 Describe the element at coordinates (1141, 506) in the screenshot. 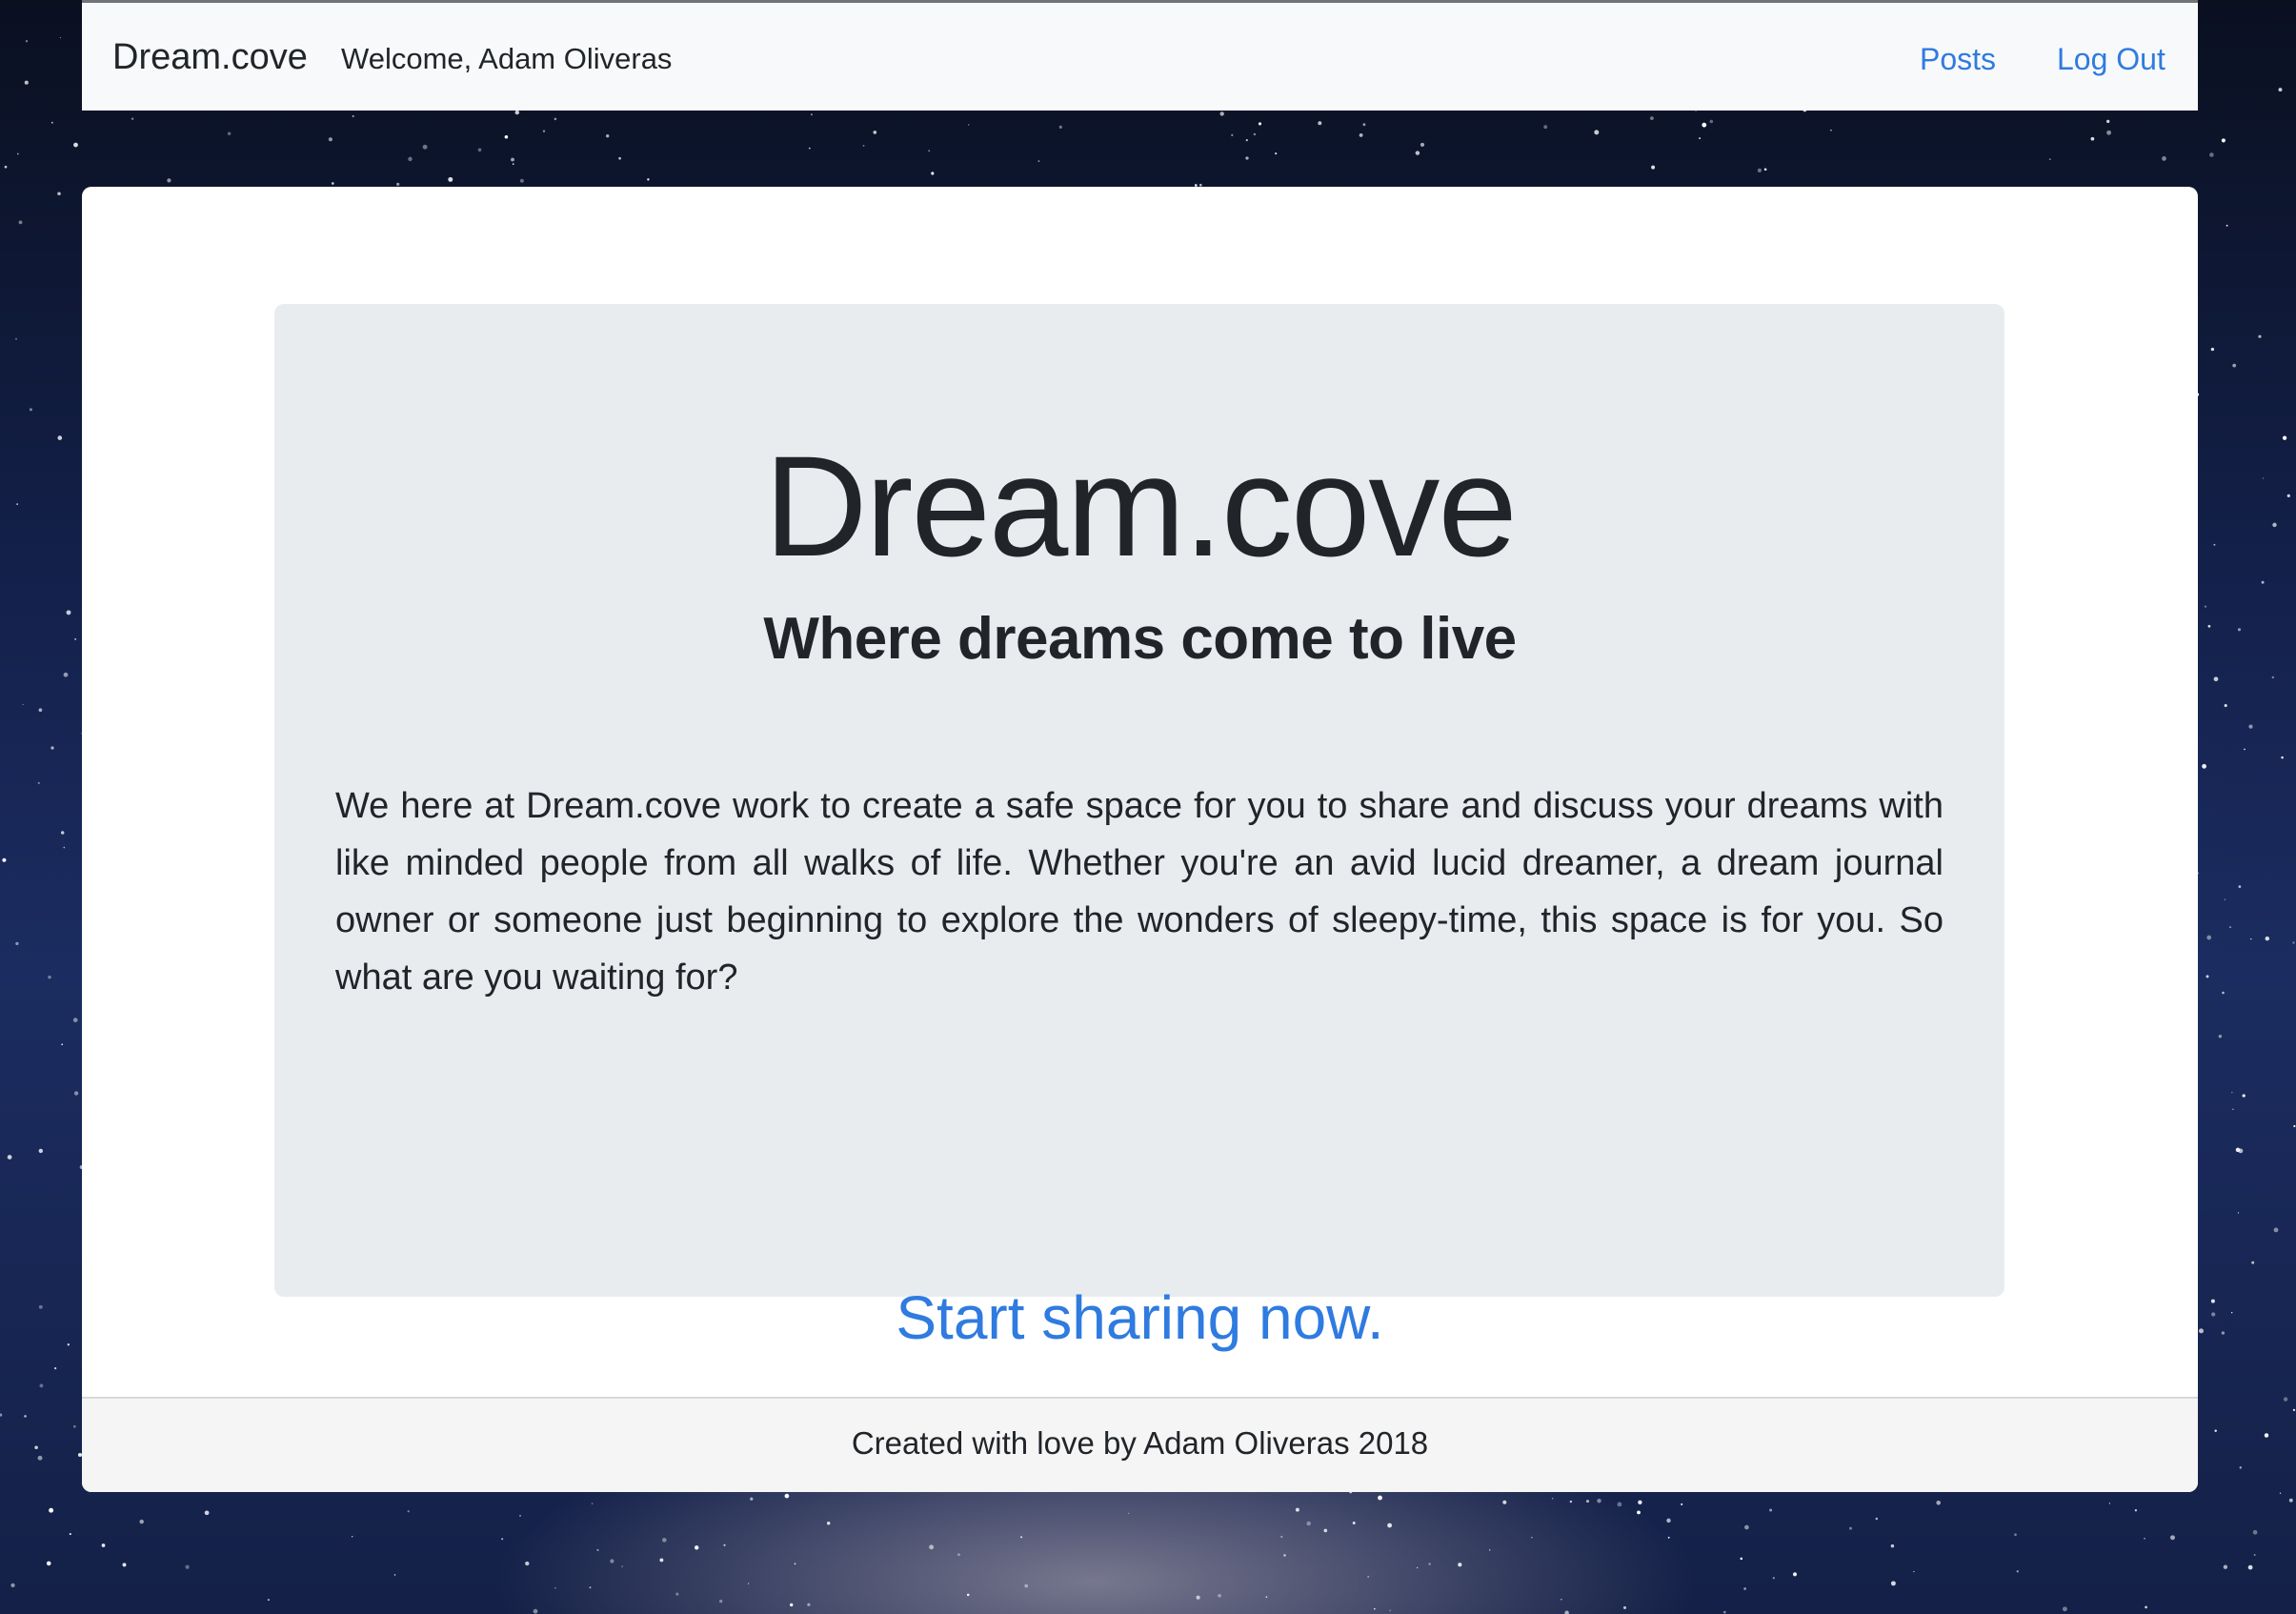

I see `hero-title: Dream.cove` at that location.